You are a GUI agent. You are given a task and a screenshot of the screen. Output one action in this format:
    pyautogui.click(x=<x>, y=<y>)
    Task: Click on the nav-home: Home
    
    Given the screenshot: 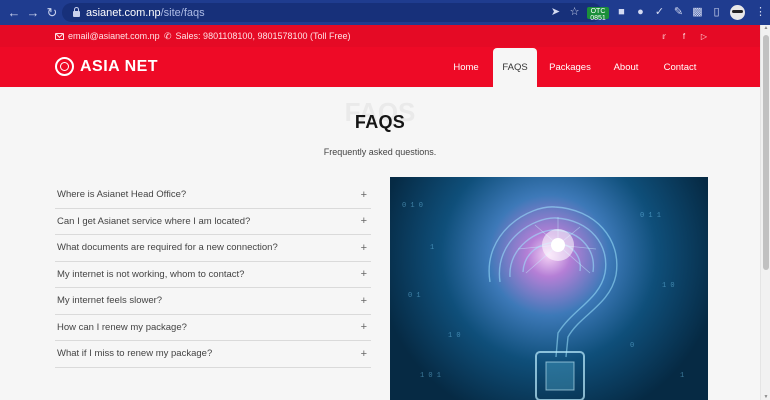 What is the action you would take?
    pyautogui.click(x=466, y=67)
    